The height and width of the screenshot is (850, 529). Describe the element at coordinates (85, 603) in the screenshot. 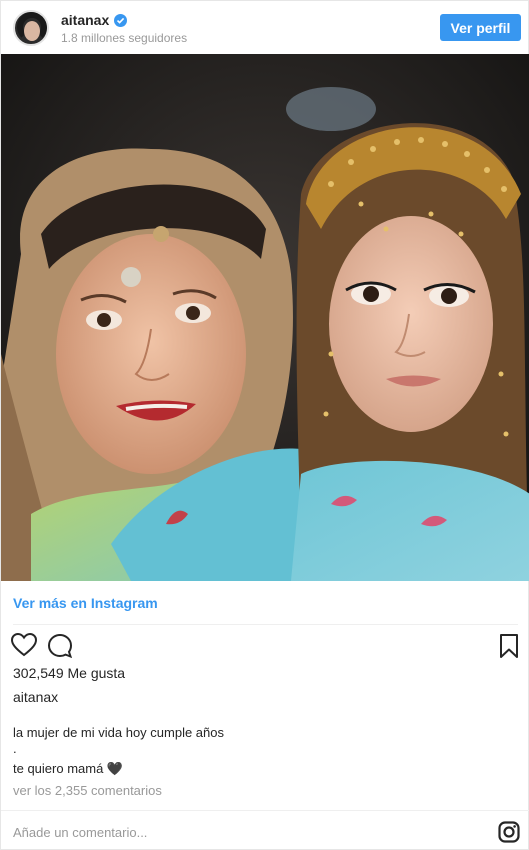

I see `view-more-on-instagram-link: Ver más en Instagram` at that location.